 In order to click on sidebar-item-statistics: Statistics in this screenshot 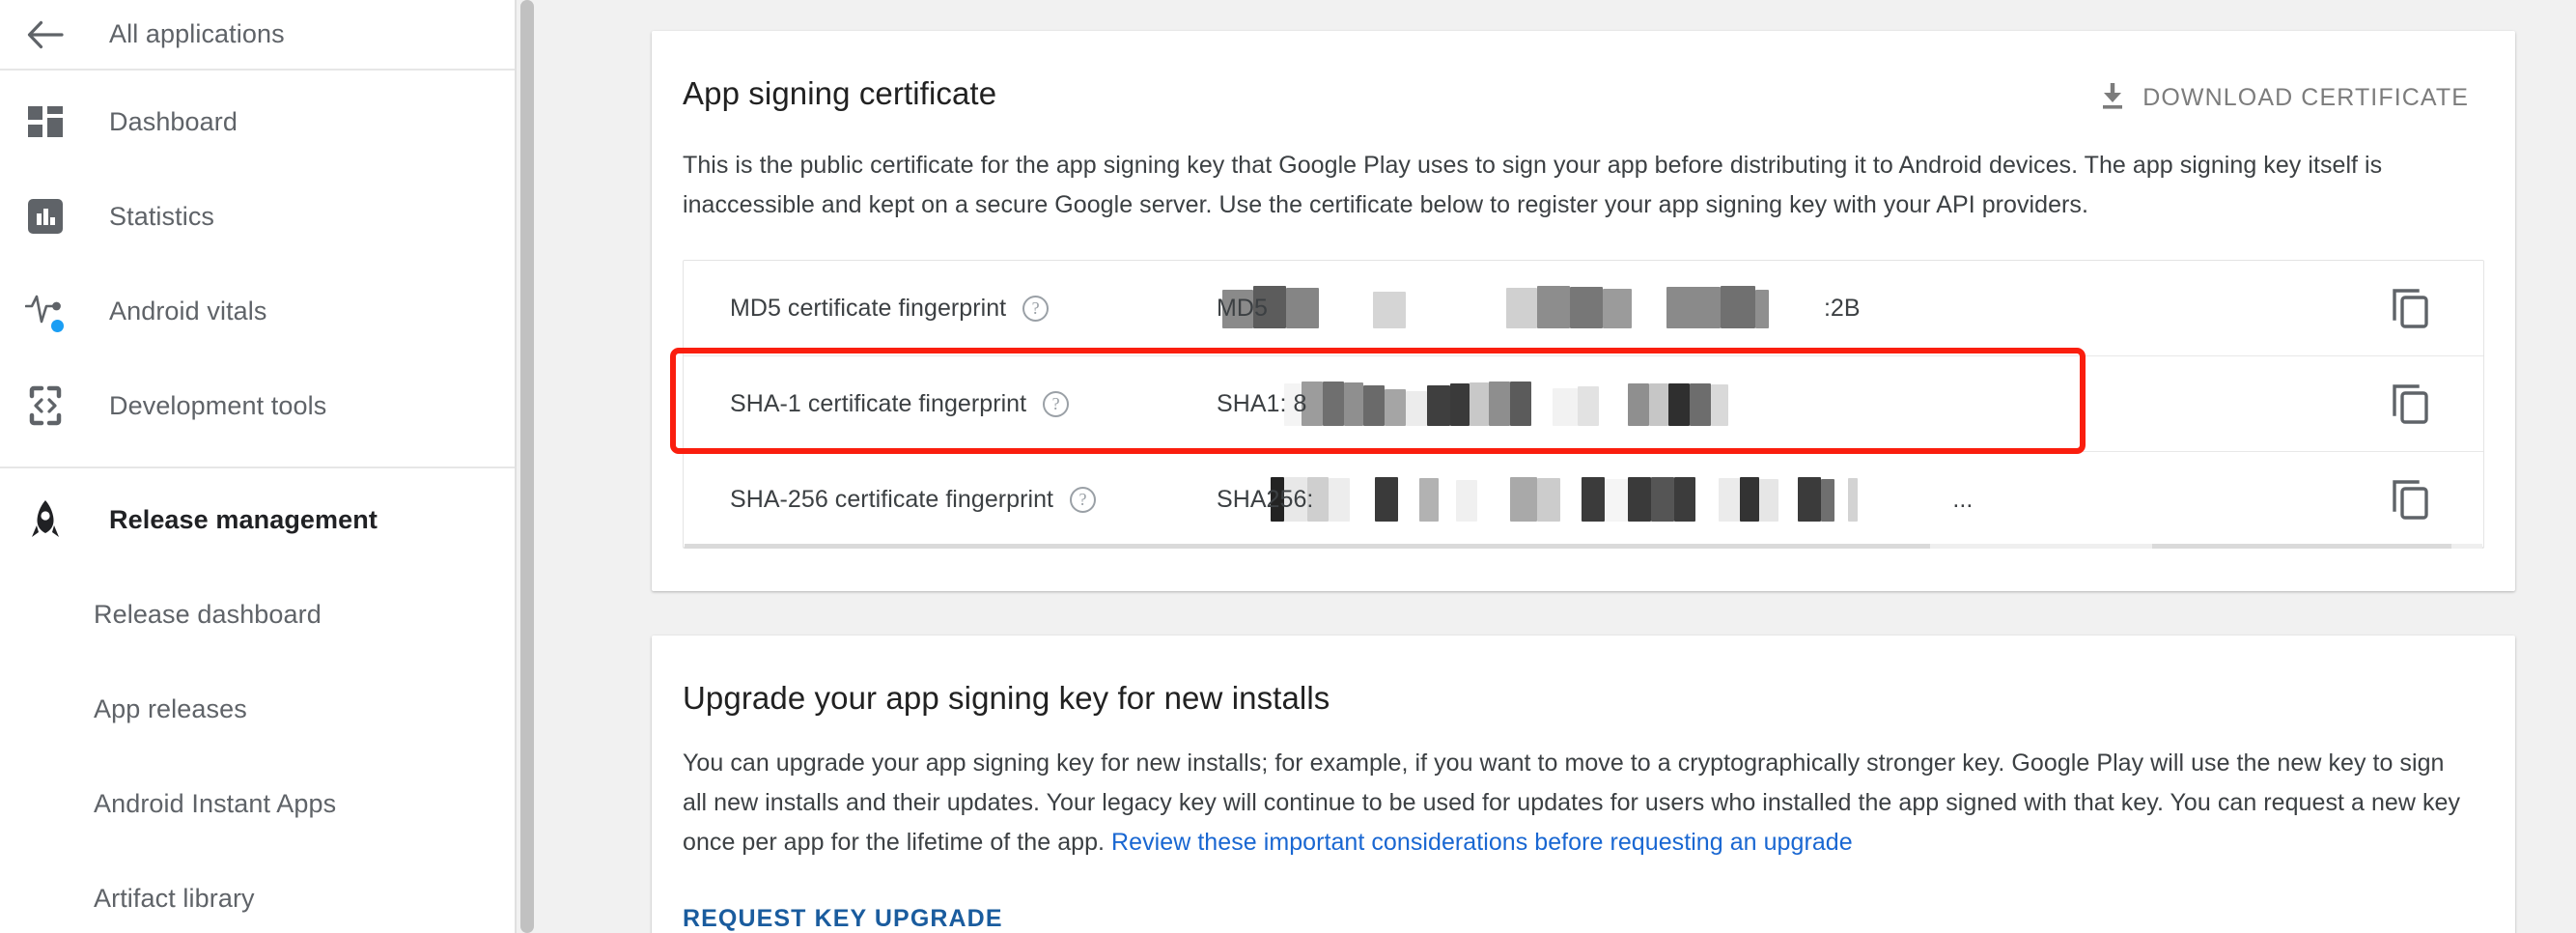, I will do `click(258, 216)`.